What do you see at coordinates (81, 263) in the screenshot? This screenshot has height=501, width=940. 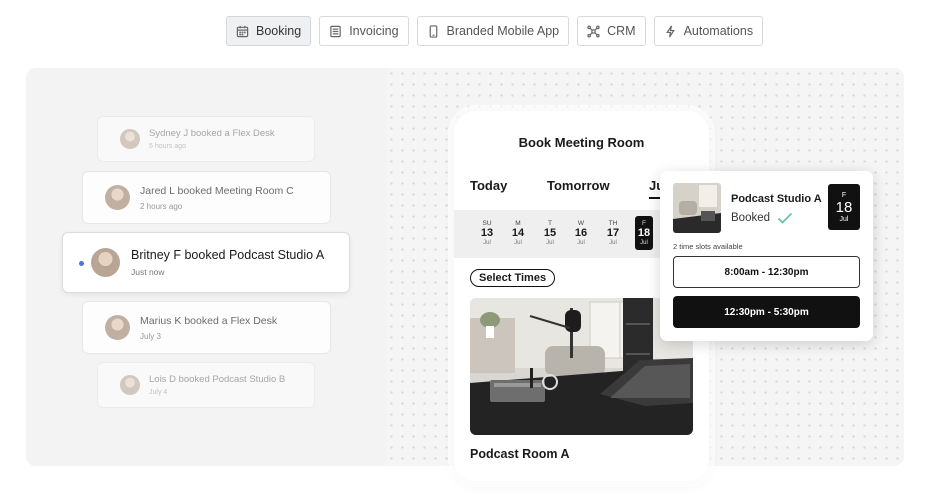 I see `new-activity-dot` at bounding box center [81, 263].